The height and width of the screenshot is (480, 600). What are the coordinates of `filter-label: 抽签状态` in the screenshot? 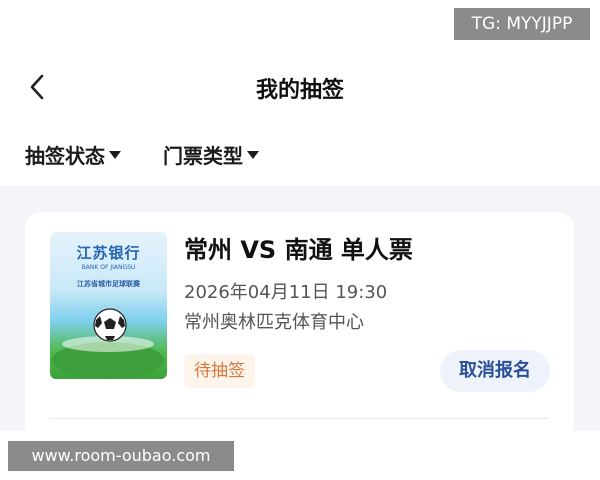 It's located at (65, 155).